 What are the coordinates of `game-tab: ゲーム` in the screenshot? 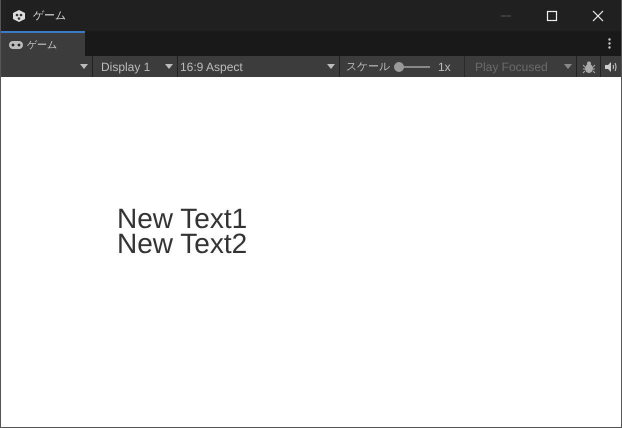 It's located at (43, 43).